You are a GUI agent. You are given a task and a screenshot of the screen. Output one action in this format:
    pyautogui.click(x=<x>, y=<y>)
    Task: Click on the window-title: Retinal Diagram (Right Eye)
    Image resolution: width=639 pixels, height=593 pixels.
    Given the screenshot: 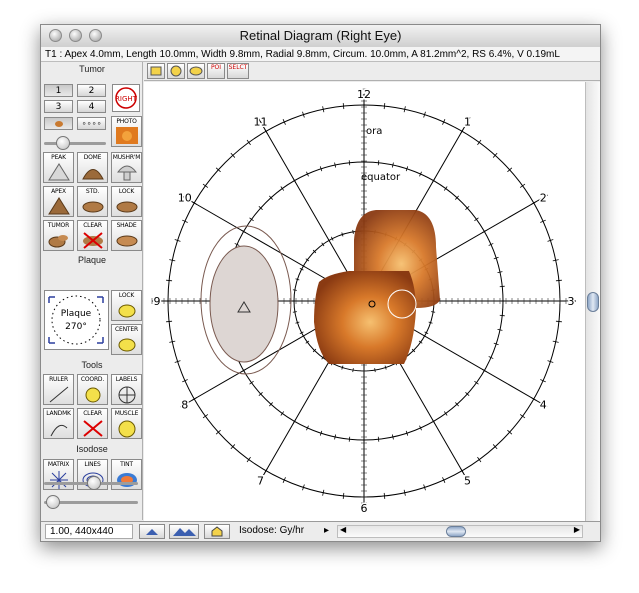 What is the action you would take?
    pyautogui.click(x=320, y=35)
    